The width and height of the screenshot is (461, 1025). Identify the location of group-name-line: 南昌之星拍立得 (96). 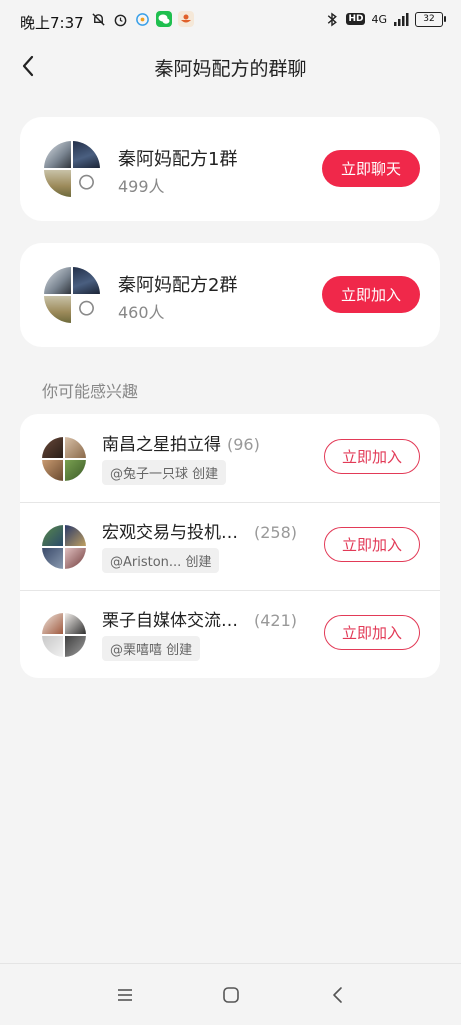
(181, 442).